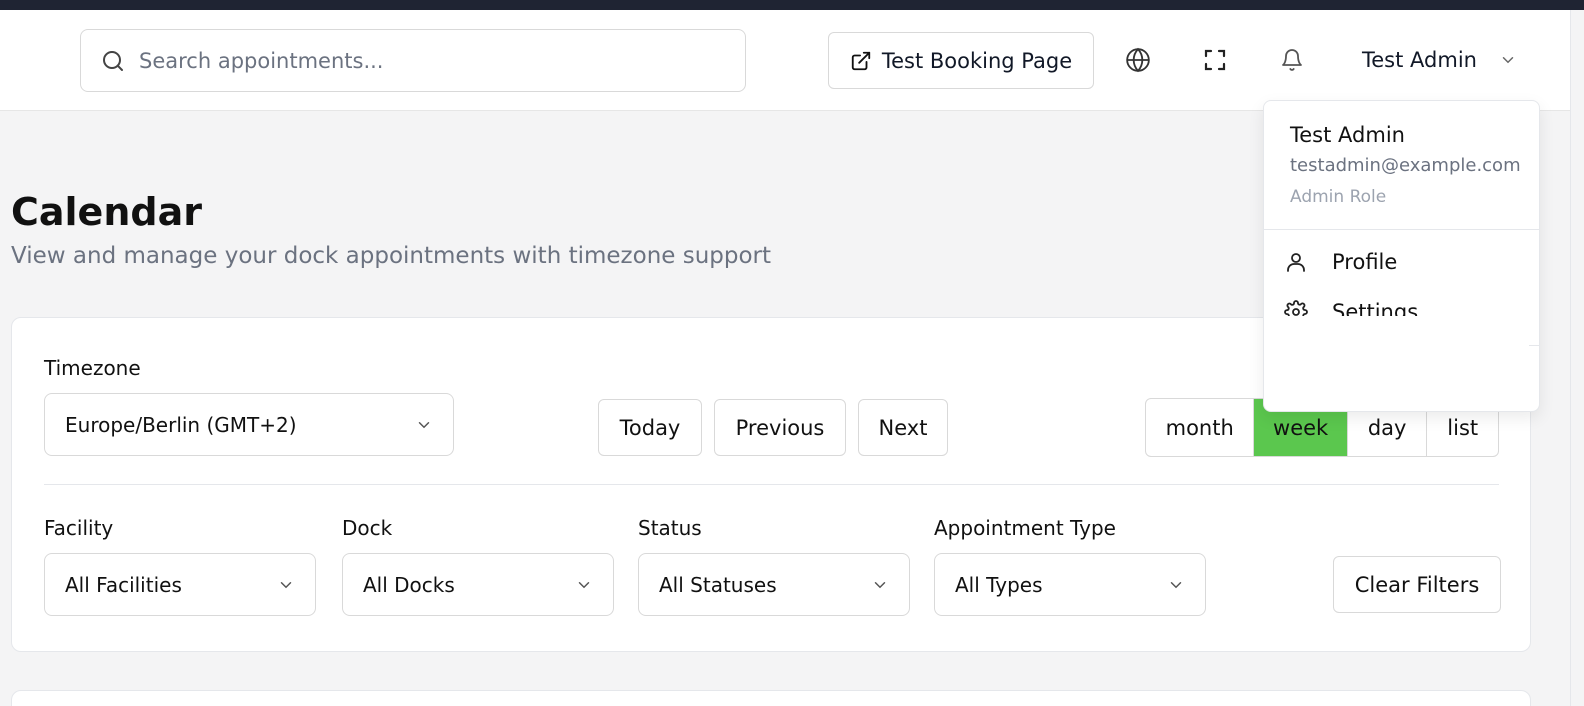 This screenshot has width=1584, height=706. I want to click on status-select: All Statuses, so click(774, 584).